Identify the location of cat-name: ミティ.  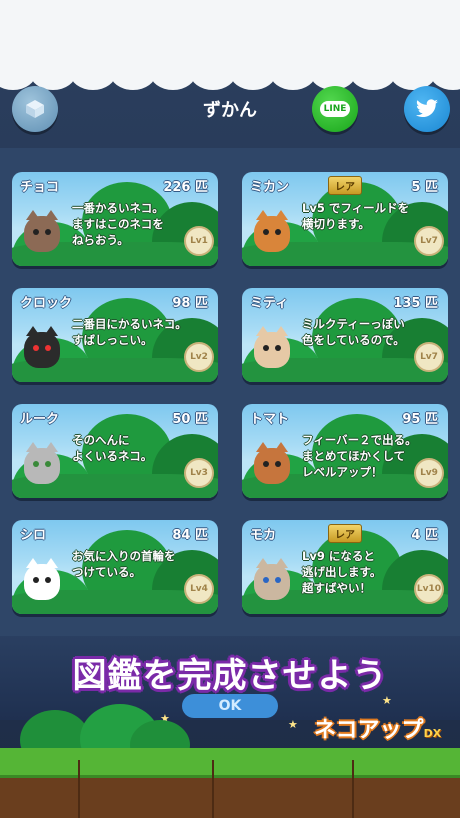
(269, 303).